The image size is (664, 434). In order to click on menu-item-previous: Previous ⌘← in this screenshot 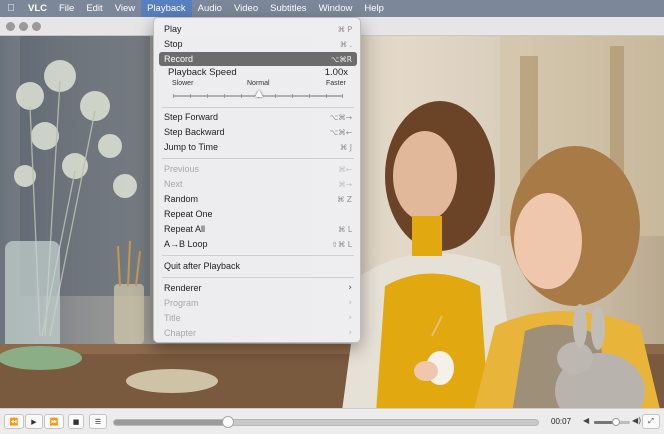, I will do `click(258, 169)`.